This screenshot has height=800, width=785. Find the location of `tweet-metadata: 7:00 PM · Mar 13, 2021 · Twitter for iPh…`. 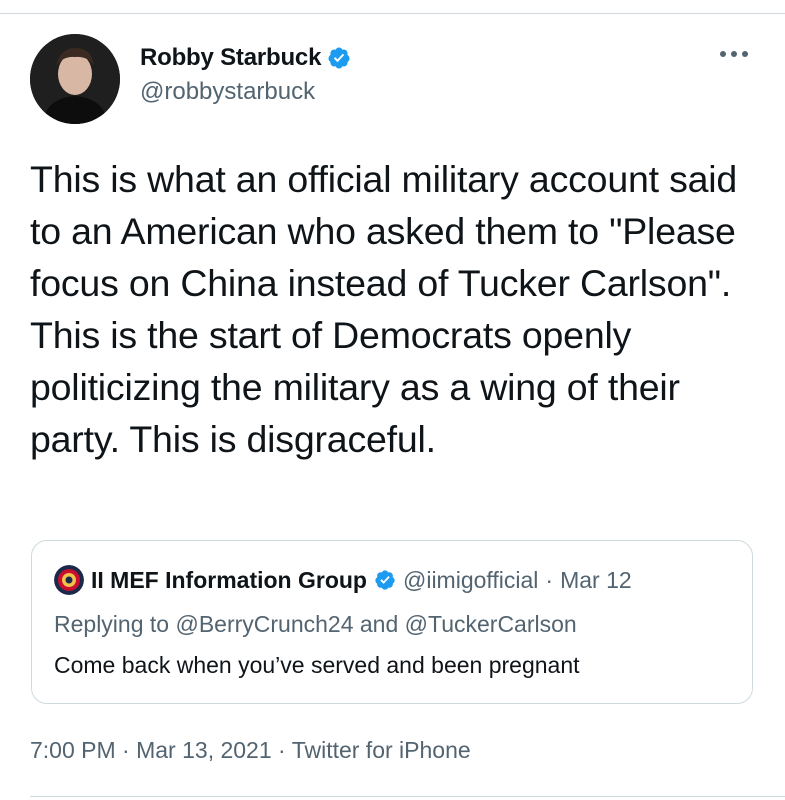

tweet-metadata: 7:00 PM · Mar 13, 2021 · Twitter for iPh… is located at coordinates (250, 750).